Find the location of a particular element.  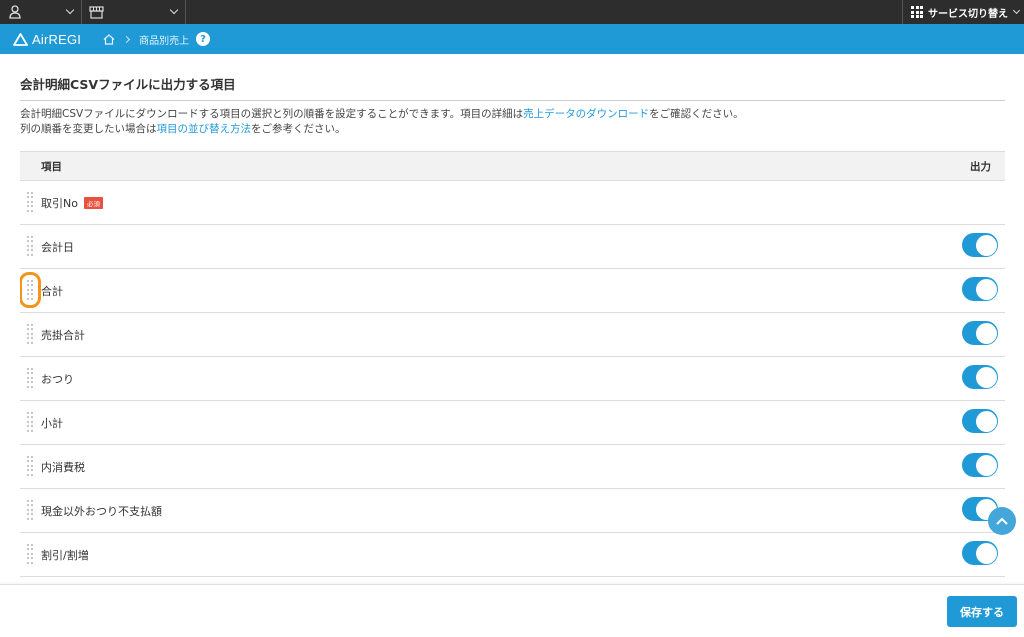

apps-grid-icon is located at coordinates (917, 12).